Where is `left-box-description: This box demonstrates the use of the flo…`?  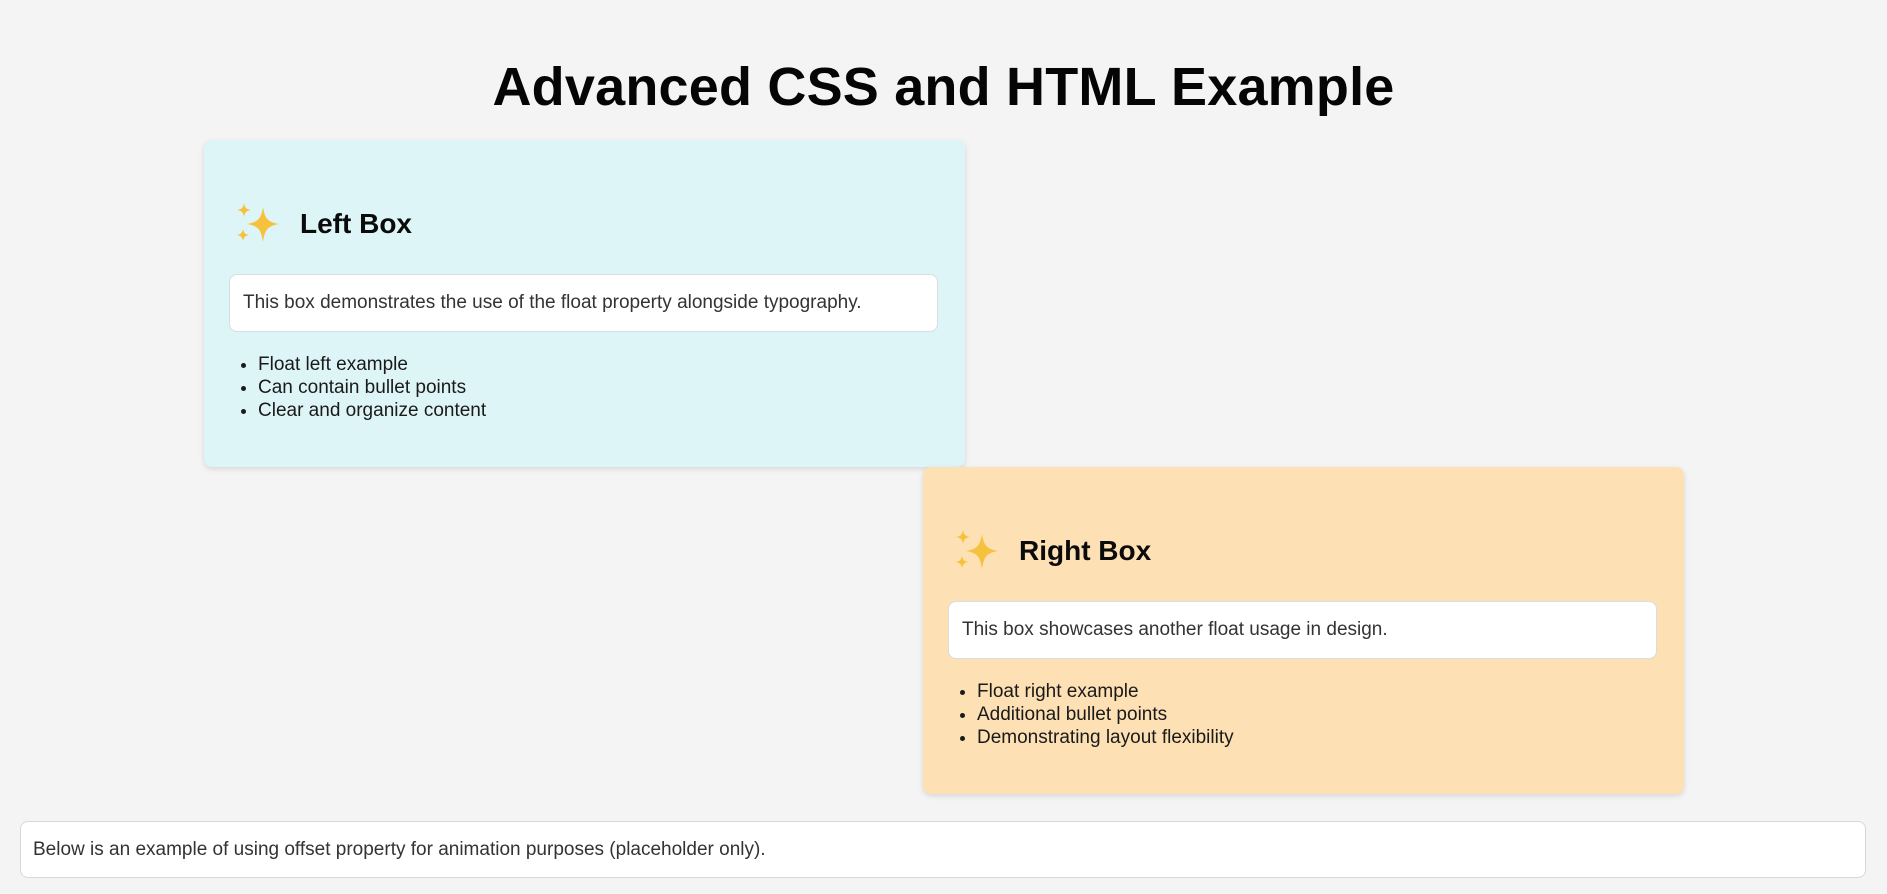 left-box-description: This box demonstrates the use of the flo… is located at coordinates (583, 303).